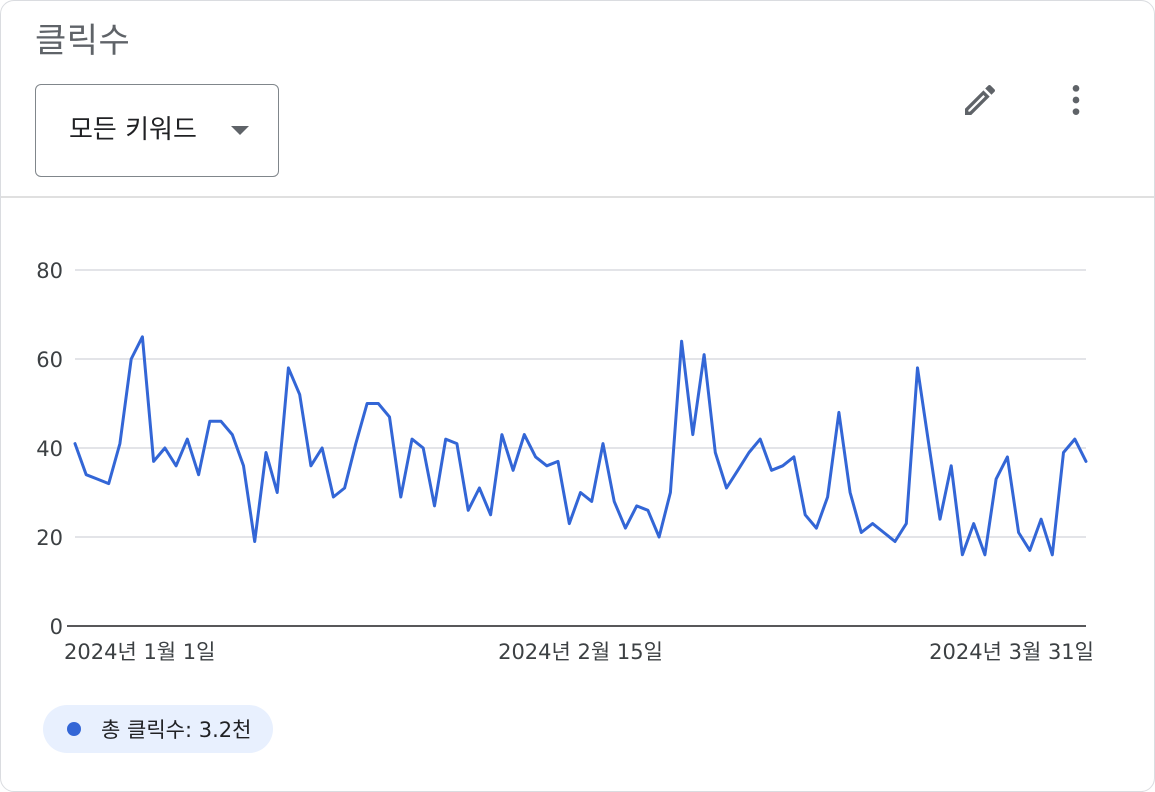 This screenshot has width=1155, height=792. What do you see at coordinates (56, 627) in the screenshot?
I see `y-tick-label: 0` at bounding box center [56, 627].